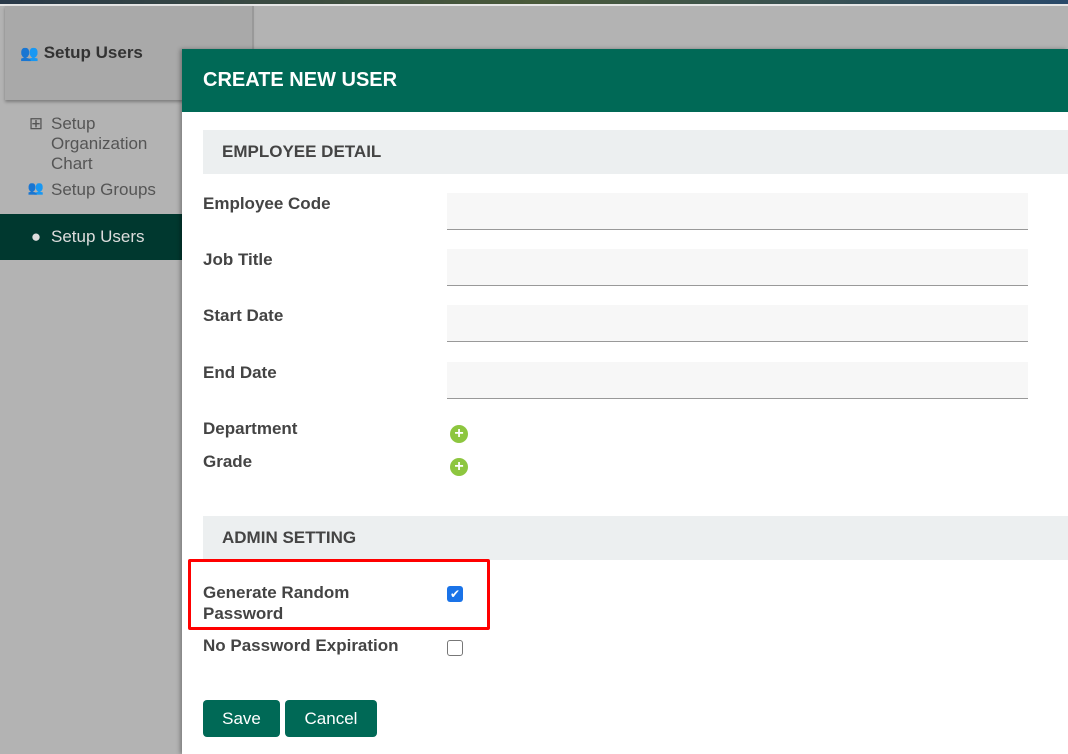 Image resolution: width=1068 pixels, height=754 pixels. Describe the element at coordinates (459, 467) in the screenshot. I see `add-grade-icon: +` at that location.